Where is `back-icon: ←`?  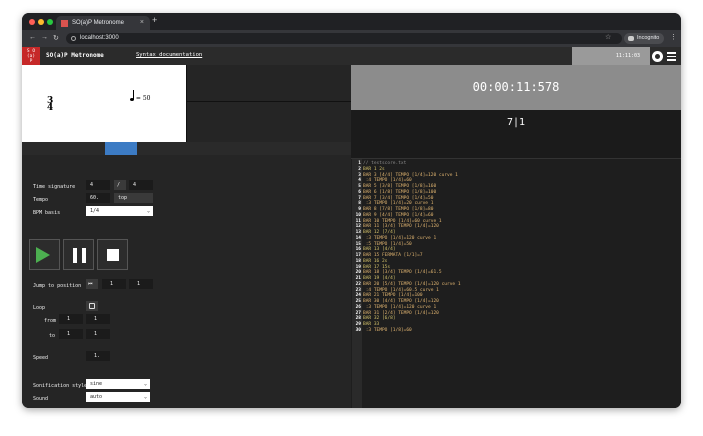 back-icon: ← is located at coordinates (32, 37).